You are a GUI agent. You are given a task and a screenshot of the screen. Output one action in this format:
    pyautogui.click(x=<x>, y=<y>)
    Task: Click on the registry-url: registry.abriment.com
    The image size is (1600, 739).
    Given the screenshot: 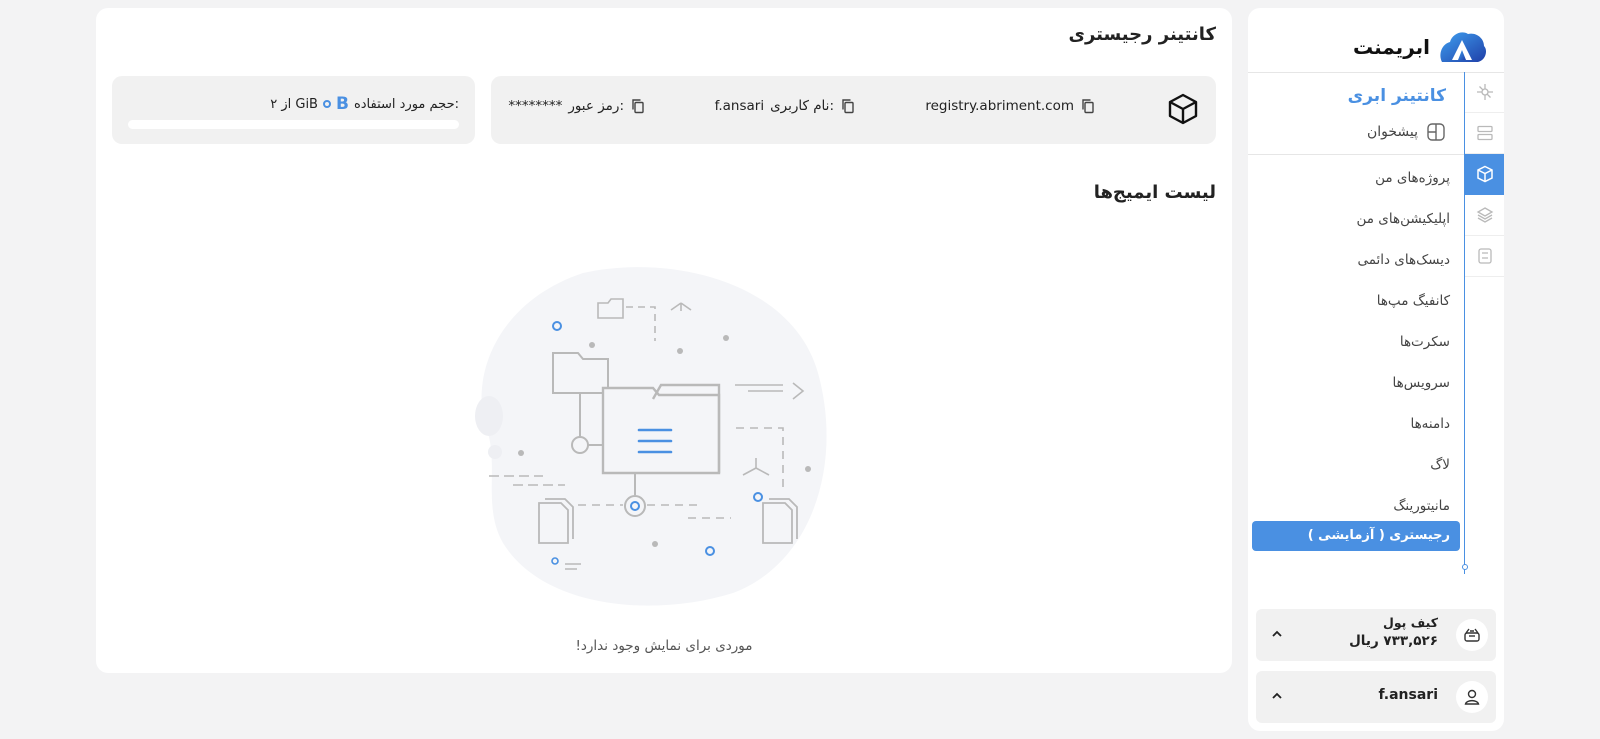 What is the action you would take?
    pyautogui.click(x=999, y=106)
    